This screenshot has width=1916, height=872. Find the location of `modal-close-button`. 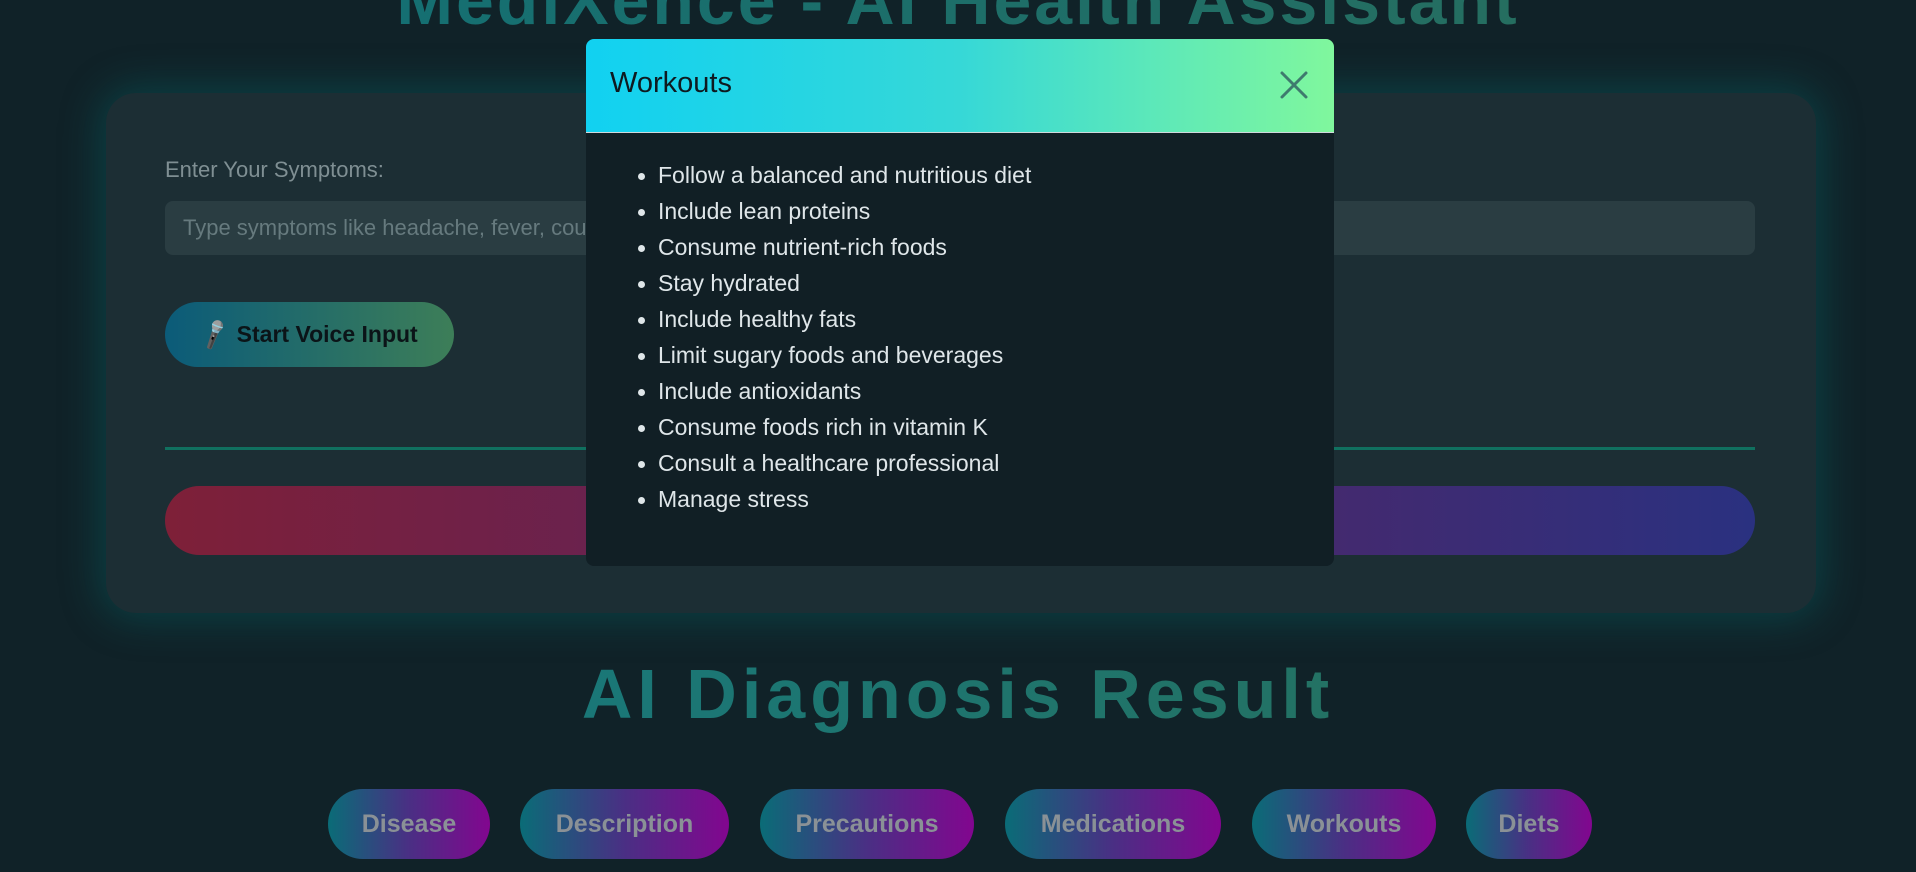

modal-close-button is located at coordinates (1294, 85).